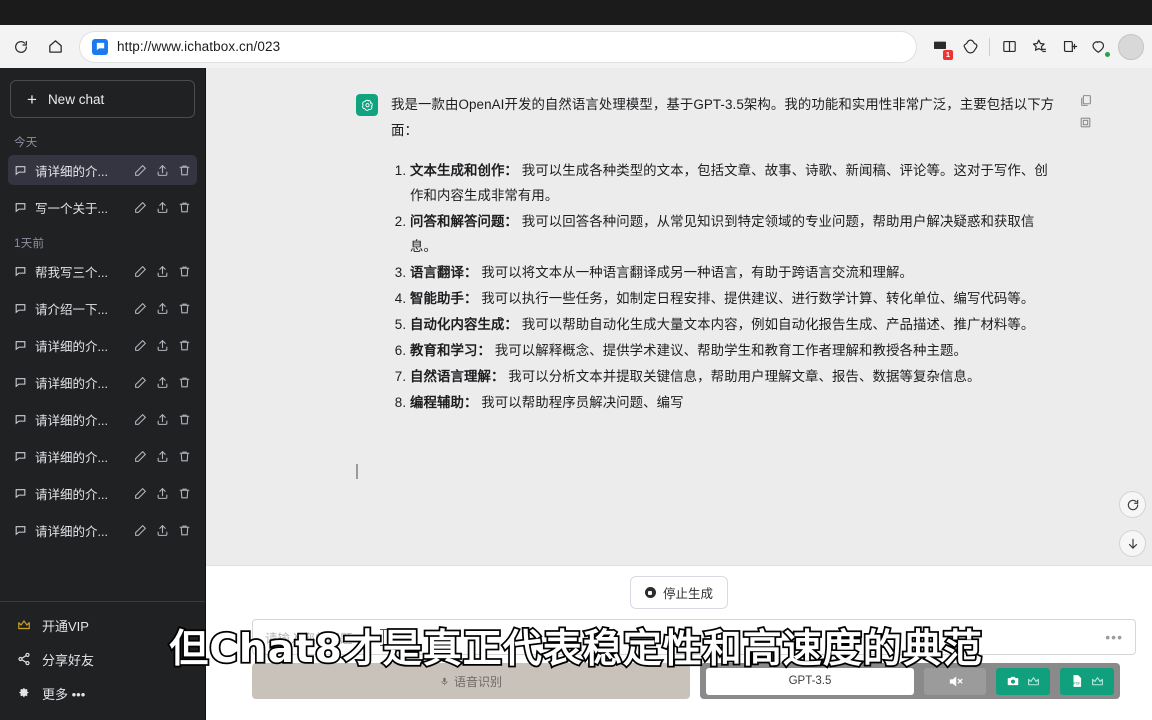 The image size is (1152, 720). Describe the element at coordinates (1131, 46) in the screenshot. I see `avatar` at that location.